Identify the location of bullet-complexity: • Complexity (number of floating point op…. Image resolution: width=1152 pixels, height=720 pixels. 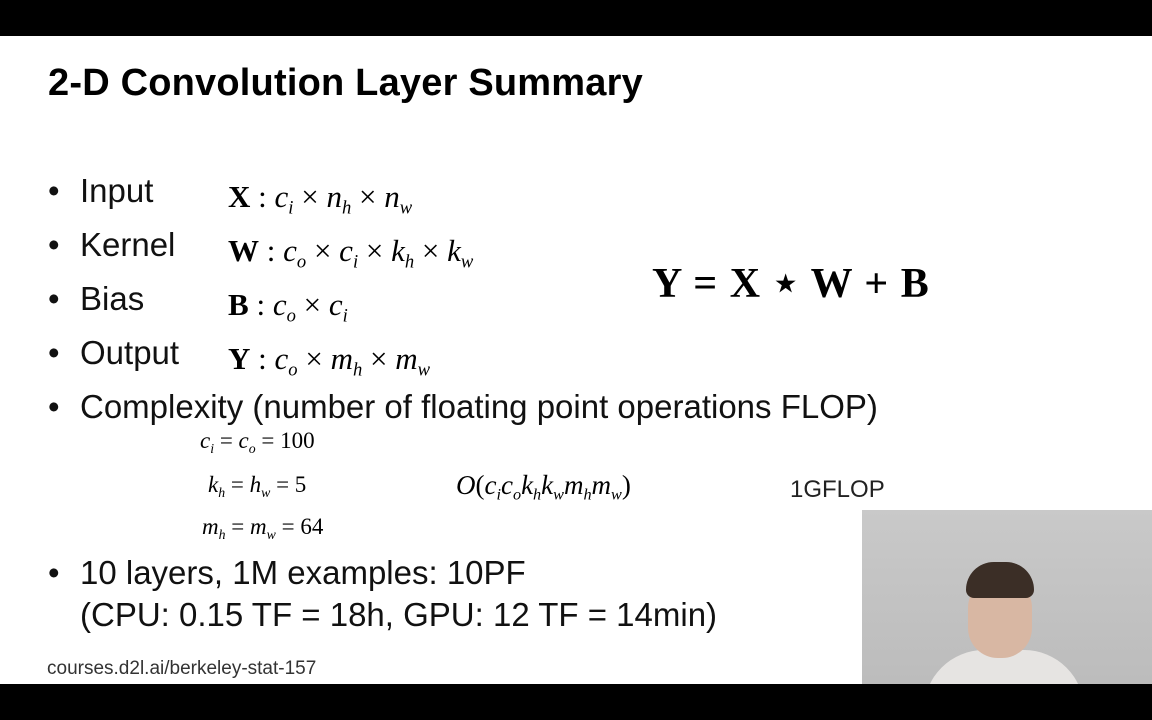
(463, 407).